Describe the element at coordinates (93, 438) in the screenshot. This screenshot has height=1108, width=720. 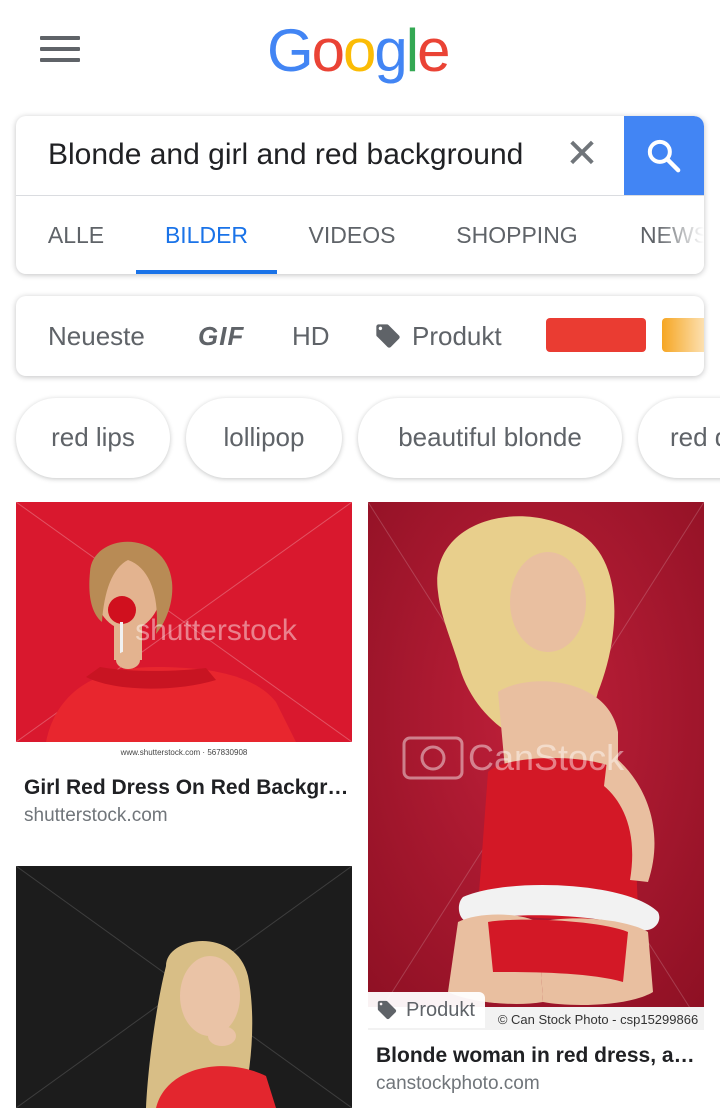
I see `related-search-chip: red lips` at that location.